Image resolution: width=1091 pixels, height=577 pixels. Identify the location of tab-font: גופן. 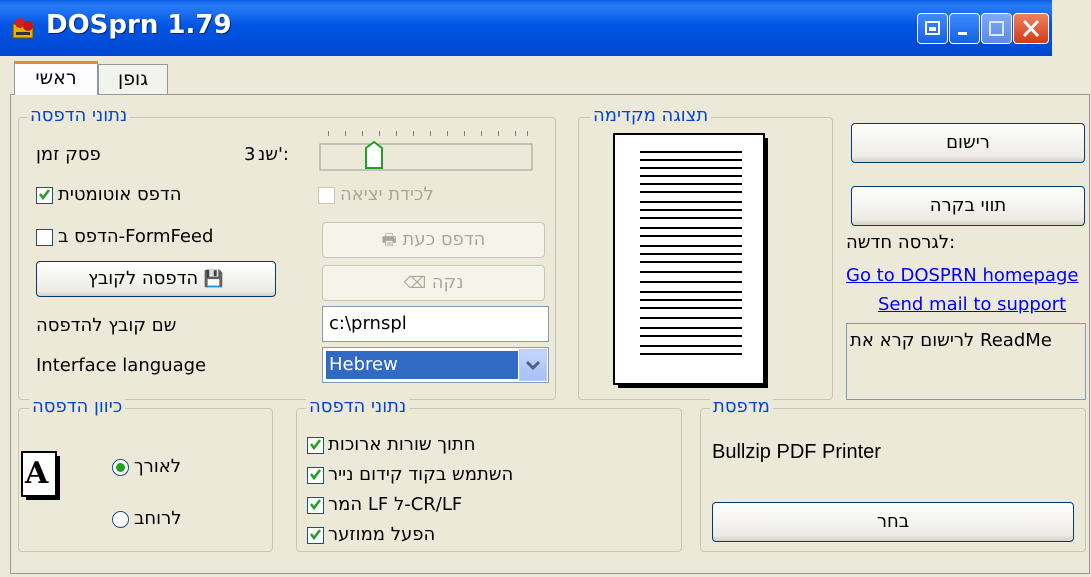
(133, 79).